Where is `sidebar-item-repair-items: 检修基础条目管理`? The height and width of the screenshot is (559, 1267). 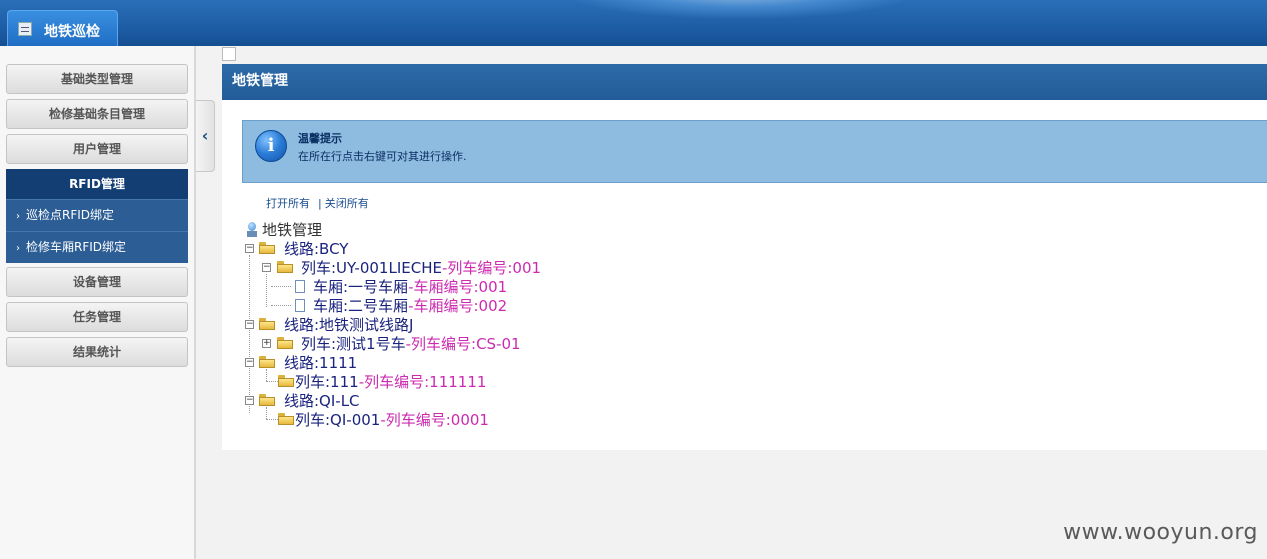
sidebar-item-repair-items: 检修基础条目管理 is located at coordinates (97, 114).